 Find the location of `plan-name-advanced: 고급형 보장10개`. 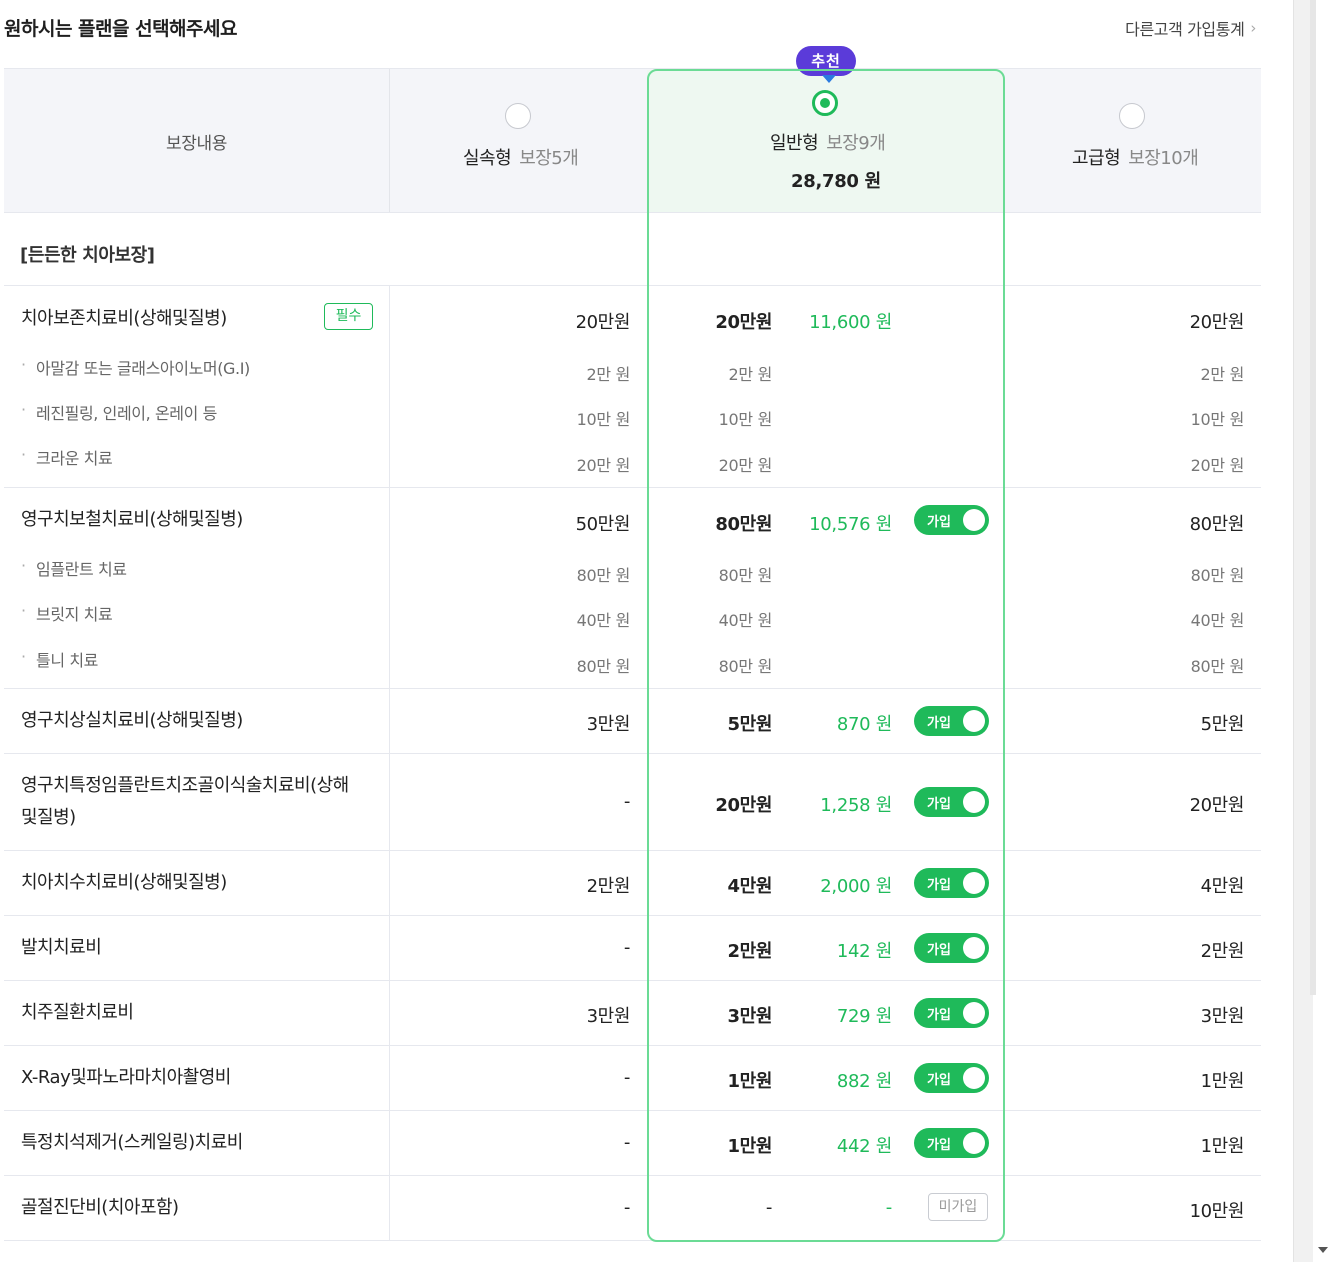

plan-name-advanced: 고급형 보장10개 is located at coordinates (1135, 157).